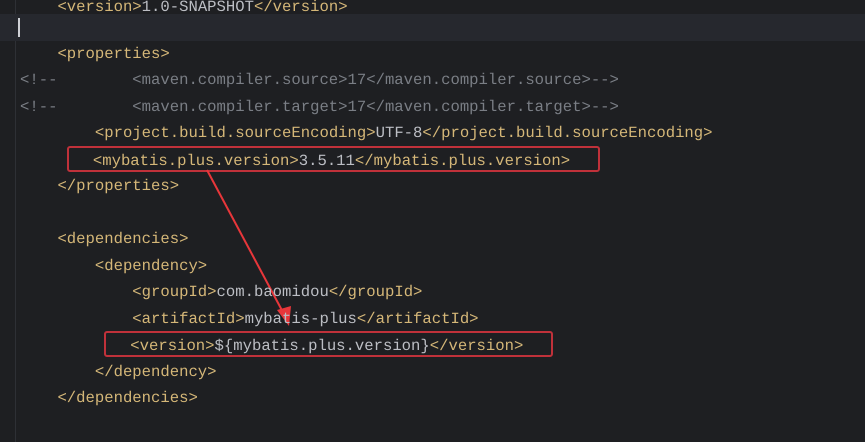 This screenshot has width=865, height=442. What do you see at coordinates (235, 133) in the screenshot?
I see `xml-tag: <project.build.sourceEncoding>` at bounding box center [235, 133].